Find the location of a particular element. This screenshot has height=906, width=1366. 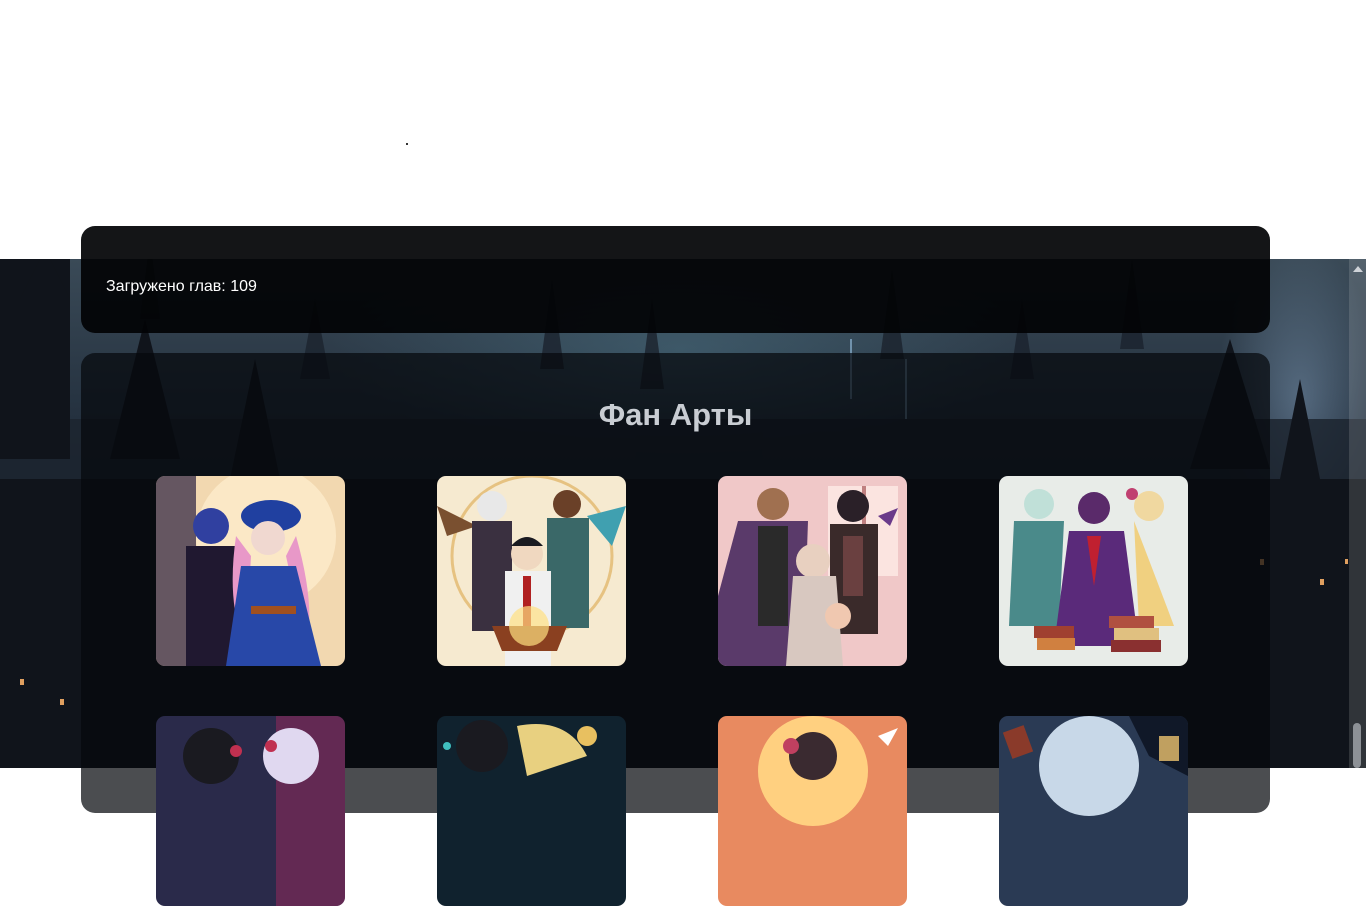

scroll-up-arrow-icon is located at coordinates (1358, 269).